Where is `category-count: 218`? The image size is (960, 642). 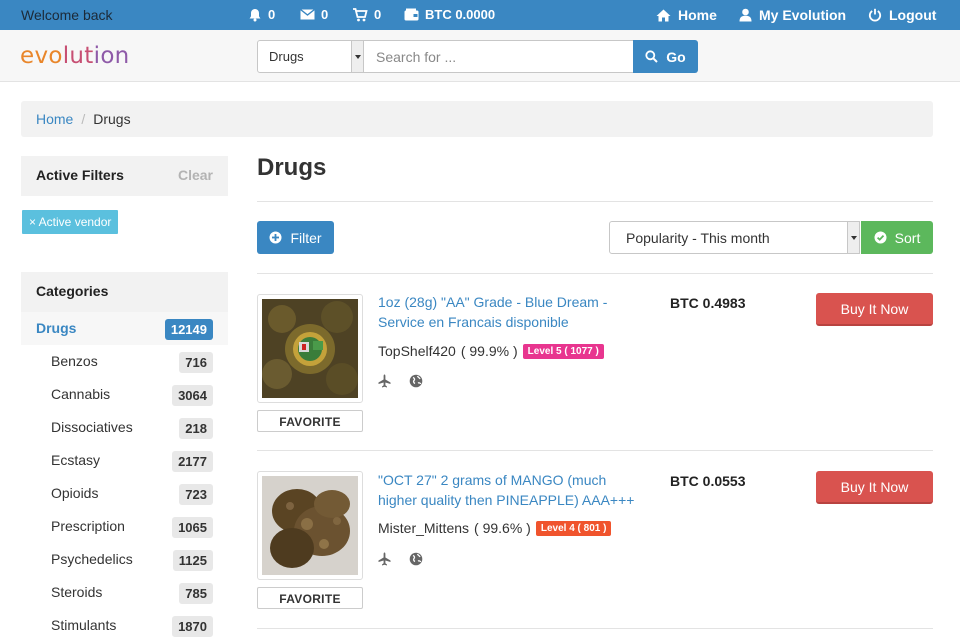
category-count: 218 is located at coordinates (196, 428).